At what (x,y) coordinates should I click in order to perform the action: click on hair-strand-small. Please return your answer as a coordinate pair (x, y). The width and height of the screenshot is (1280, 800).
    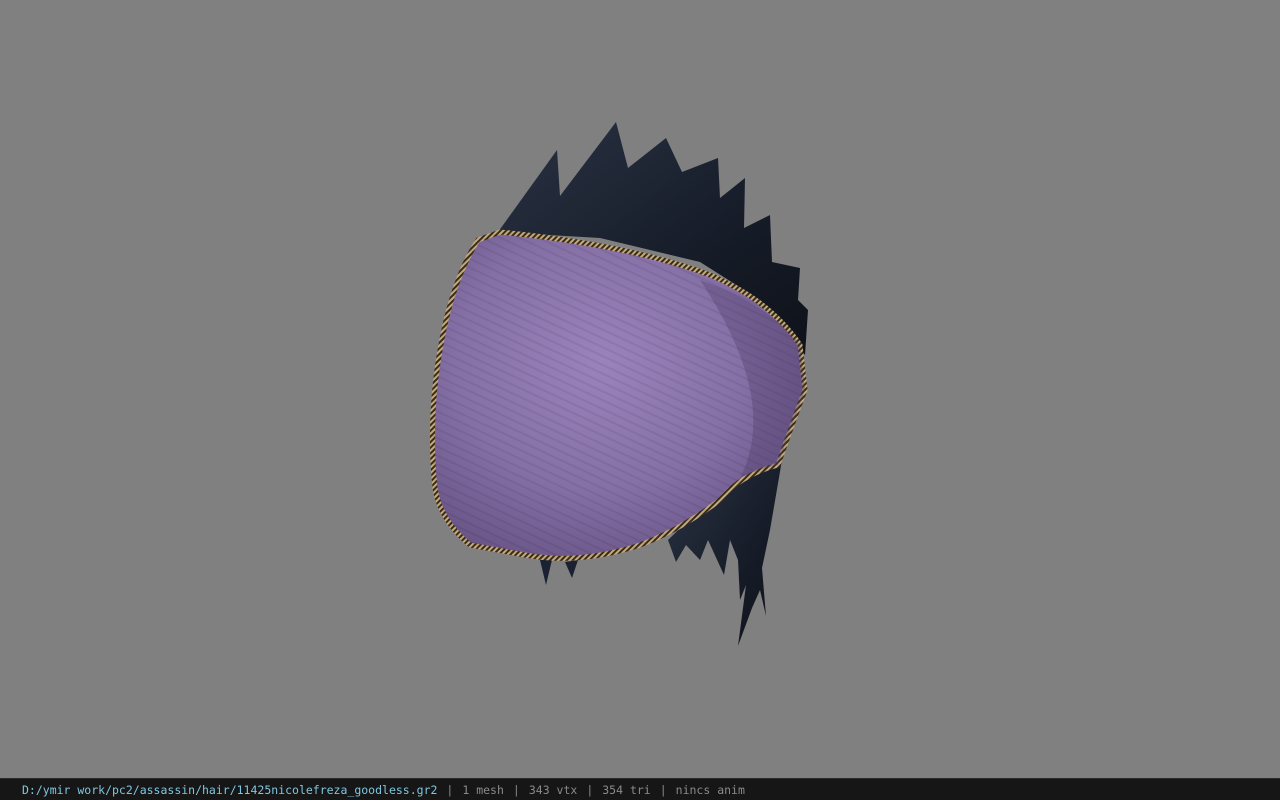
    Looking at the image, I should click on (559, 572).